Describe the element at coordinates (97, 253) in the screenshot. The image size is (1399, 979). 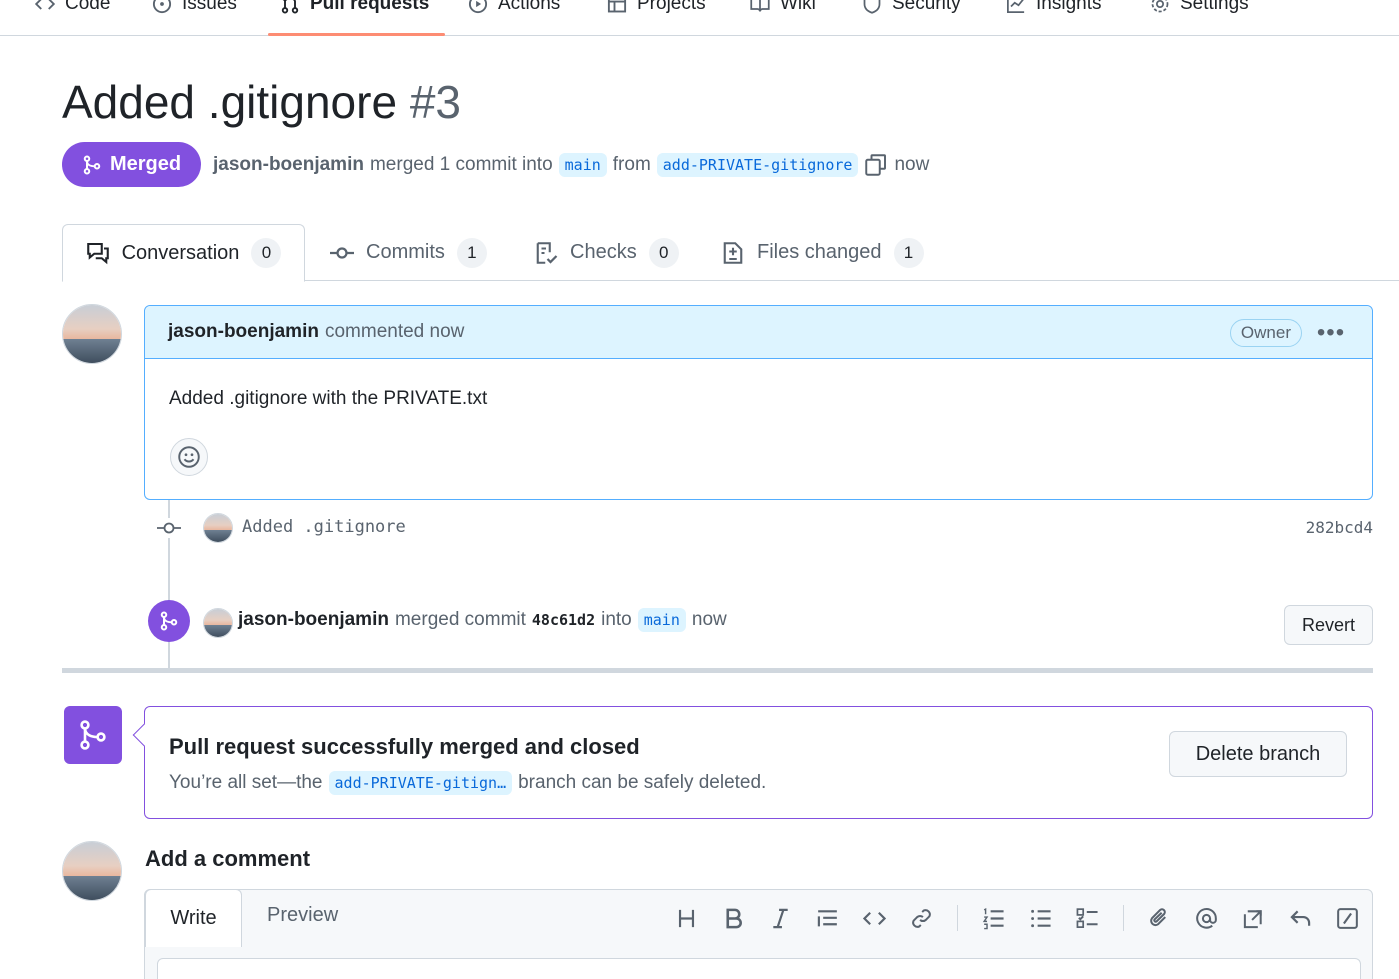
I see `comment-discussion-icon` at that location.